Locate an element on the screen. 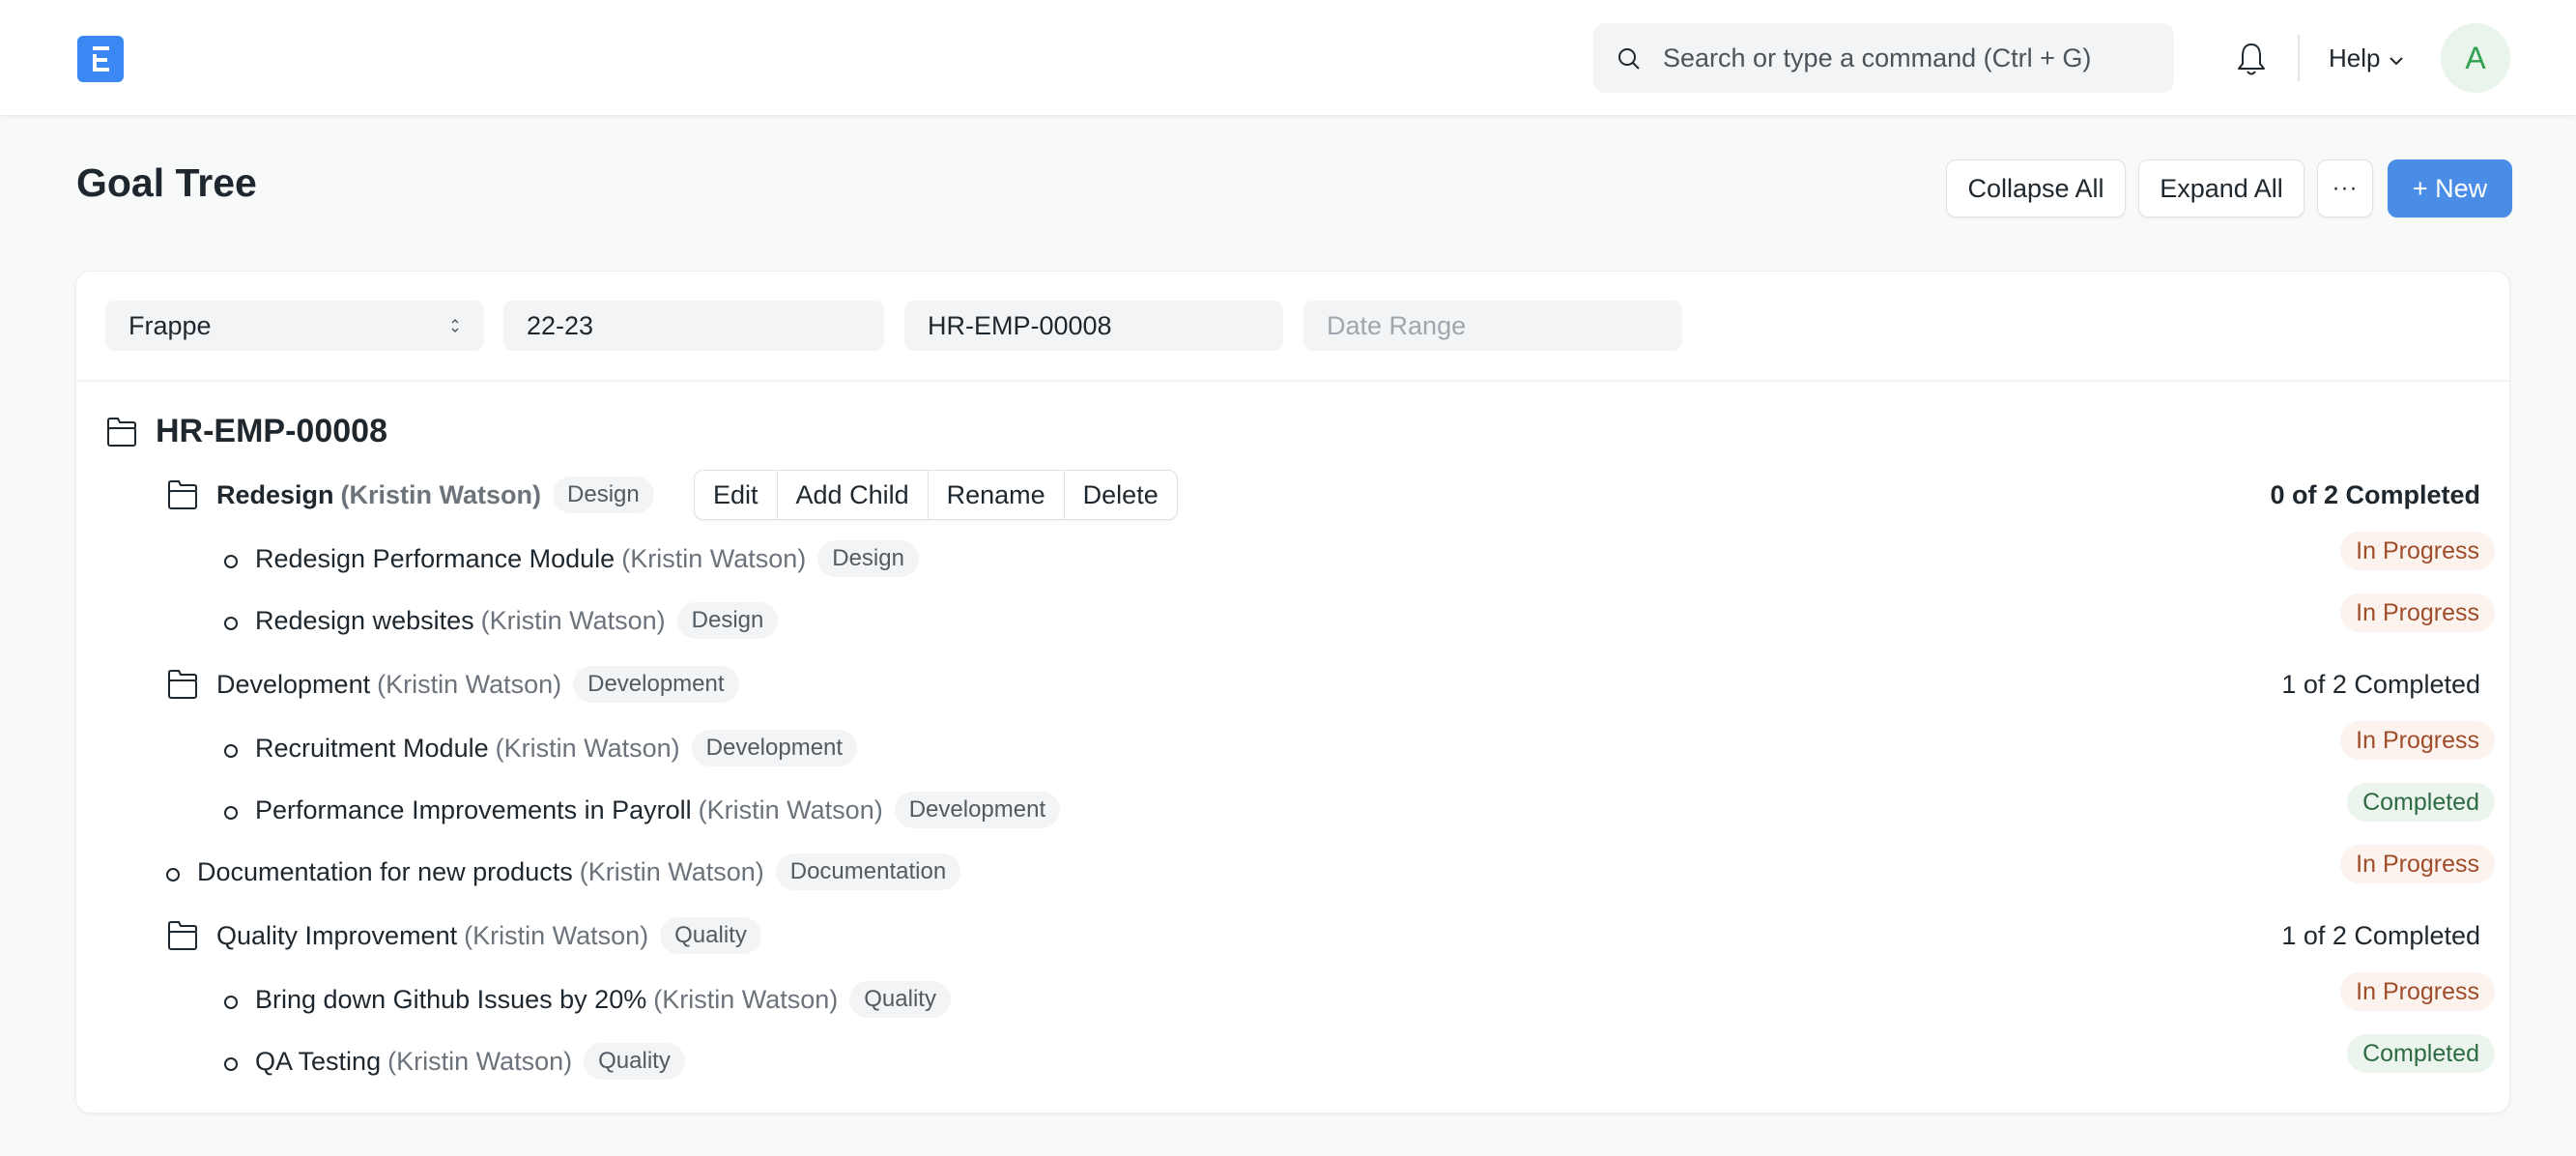  node-name: Recruitment Module is located at coordinates (372, 748).